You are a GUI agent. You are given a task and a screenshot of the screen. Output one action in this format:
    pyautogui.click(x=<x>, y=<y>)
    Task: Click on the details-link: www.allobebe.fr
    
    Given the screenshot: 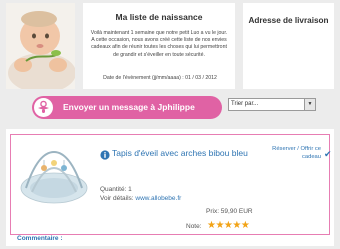 What is the action you would take?
    pyautogui.click(x=158, y=198)
    